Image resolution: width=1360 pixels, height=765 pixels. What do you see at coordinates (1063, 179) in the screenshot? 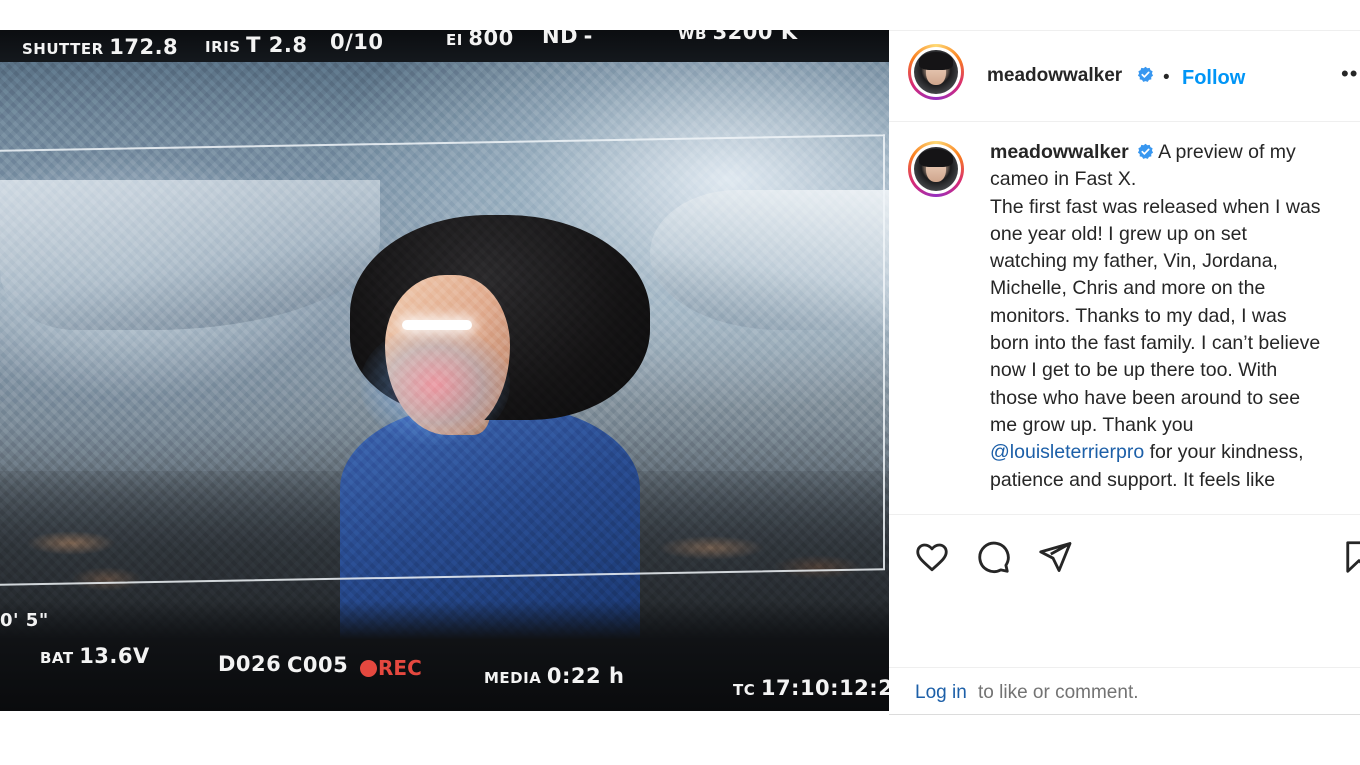
I see `caption-line: cameo in Fast X.` at bounding box center [1063, 179].